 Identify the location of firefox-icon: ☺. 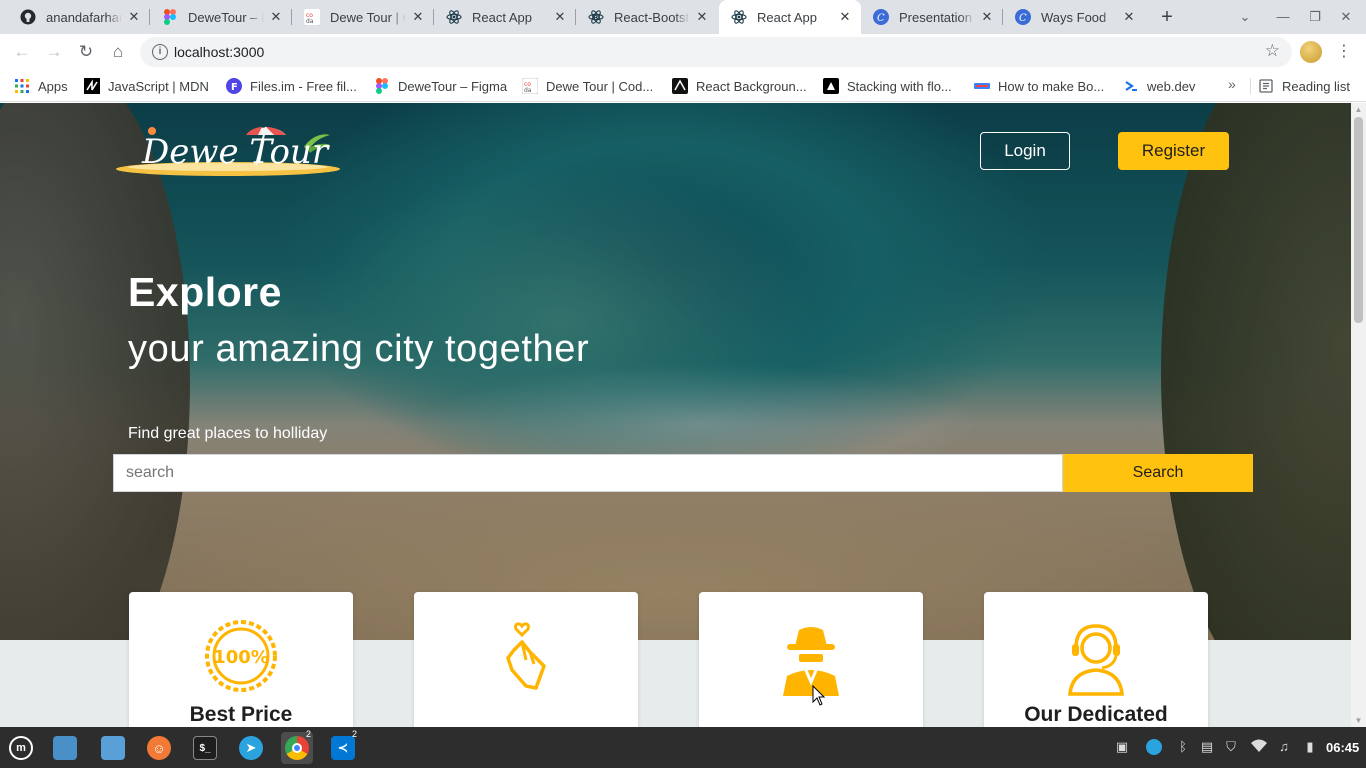
(159, 748).